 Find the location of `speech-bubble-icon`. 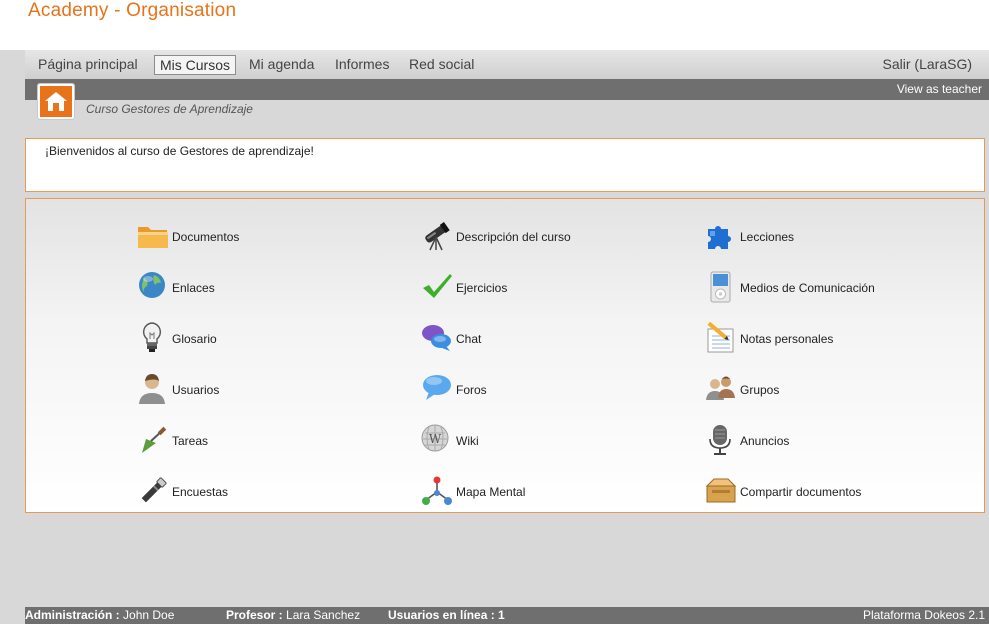

speech-bubble-icon is located at coordinates (437, 387).